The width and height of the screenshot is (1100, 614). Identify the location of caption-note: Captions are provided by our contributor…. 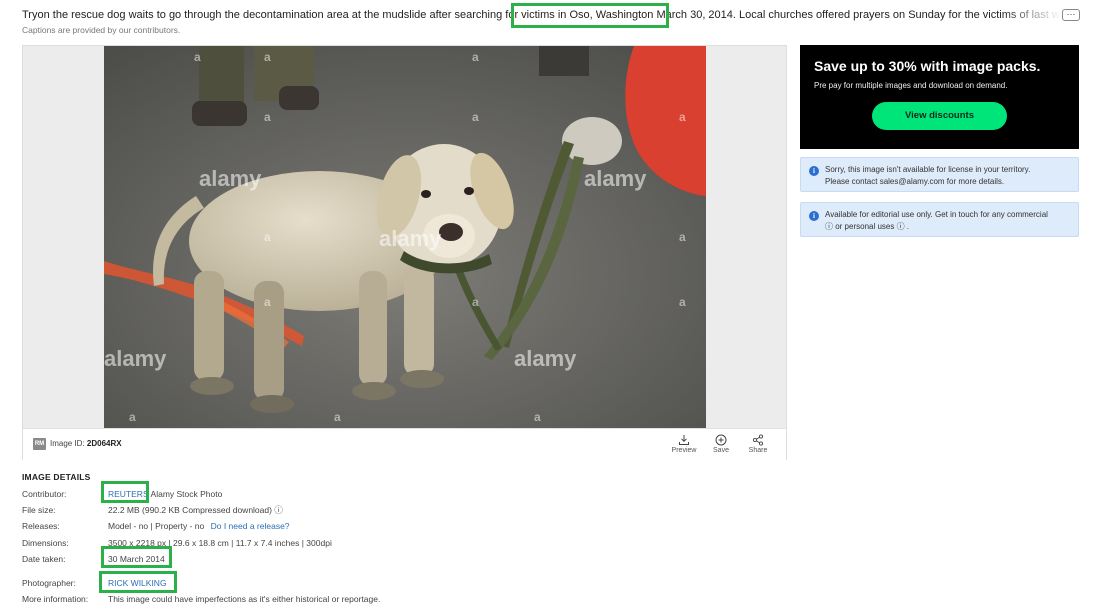
(101, 30).